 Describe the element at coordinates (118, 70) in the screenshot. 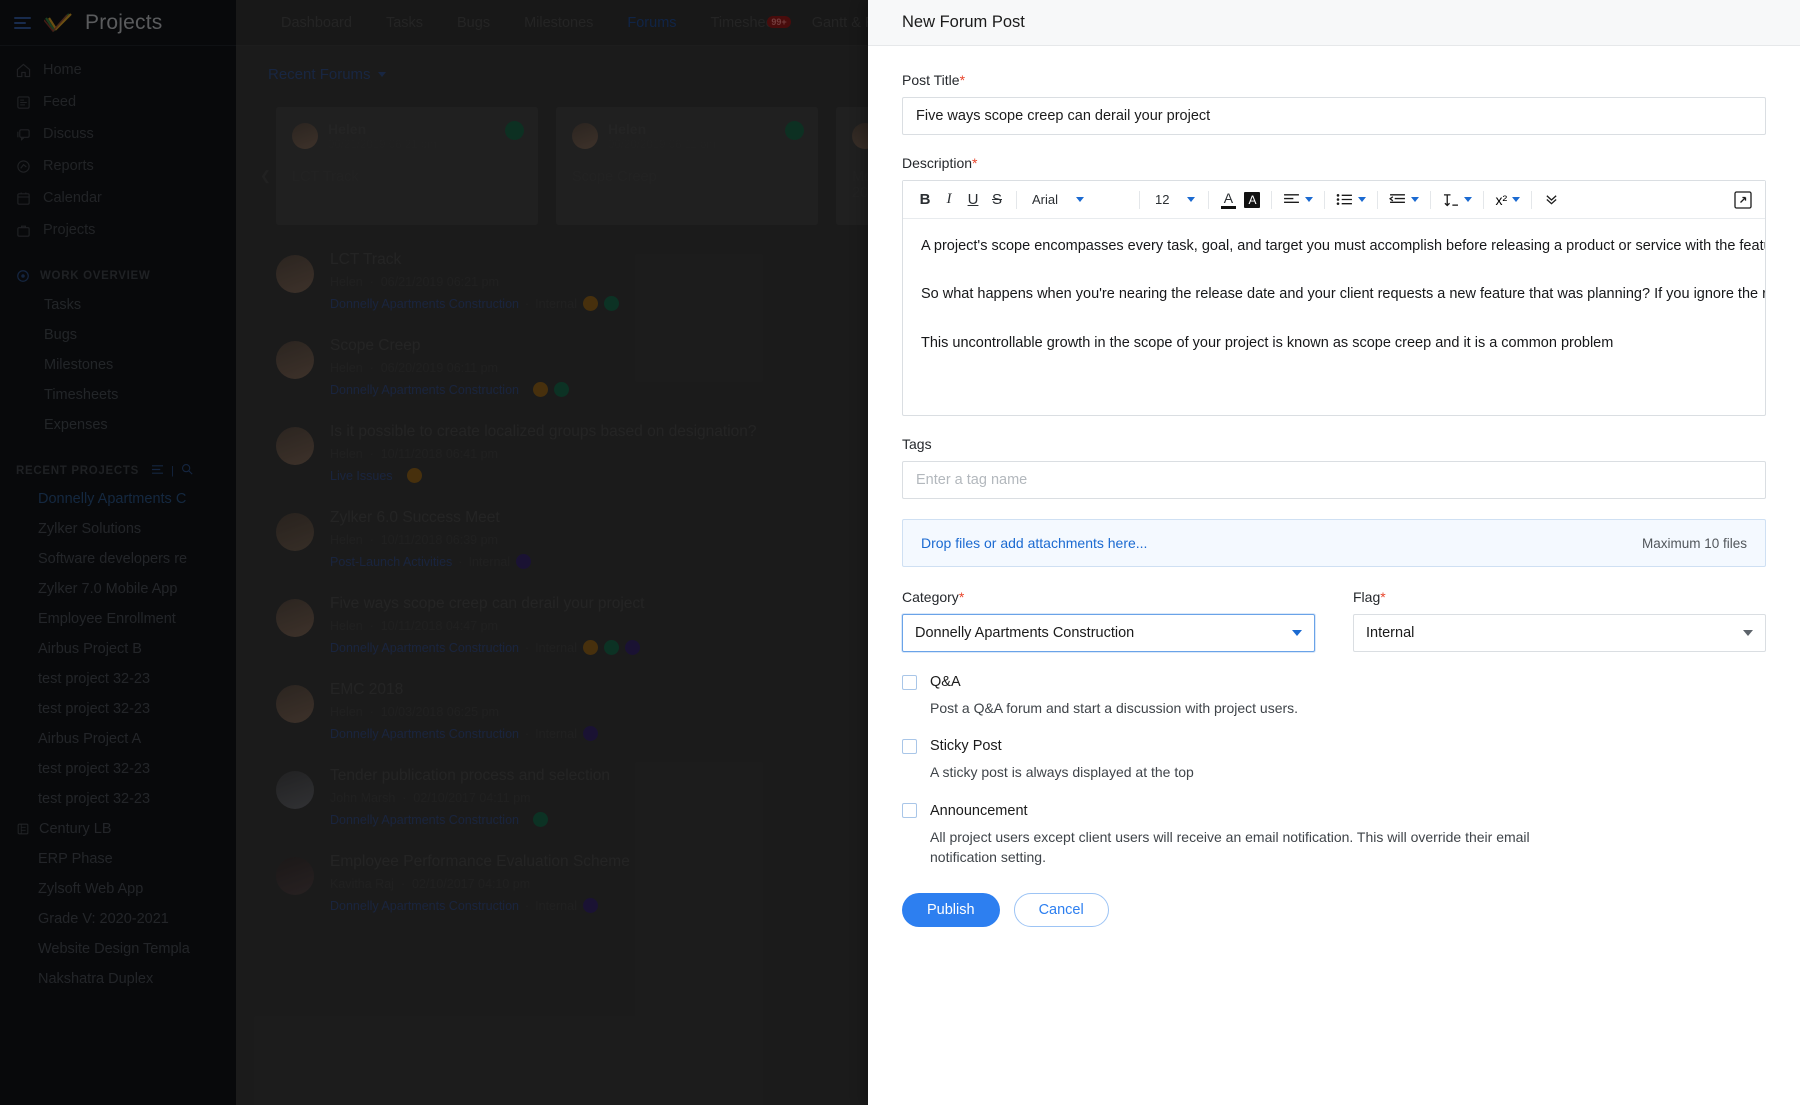

I see `sidebar-item-home: Home` at that location.